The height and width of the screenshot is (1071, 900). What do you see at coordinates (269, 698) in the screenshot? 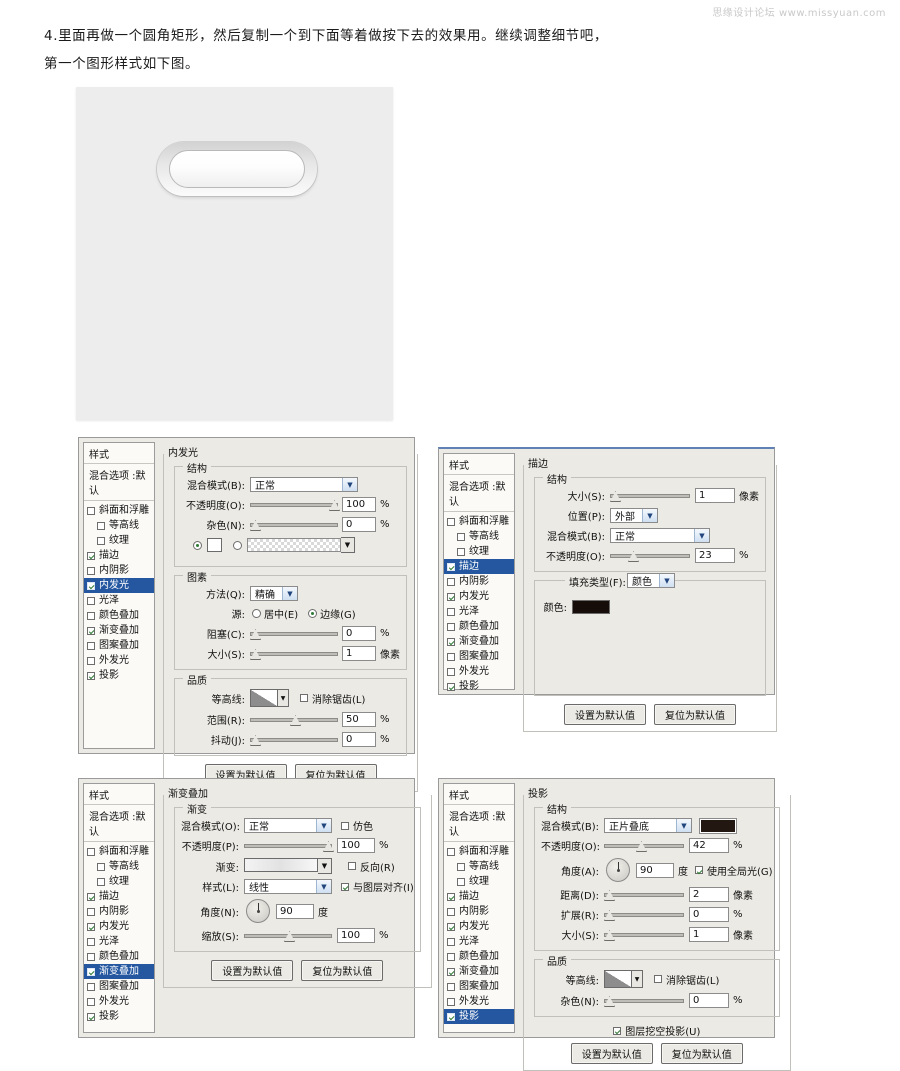
I see `contour-picker: ▼` at bounding box center [269, 698].